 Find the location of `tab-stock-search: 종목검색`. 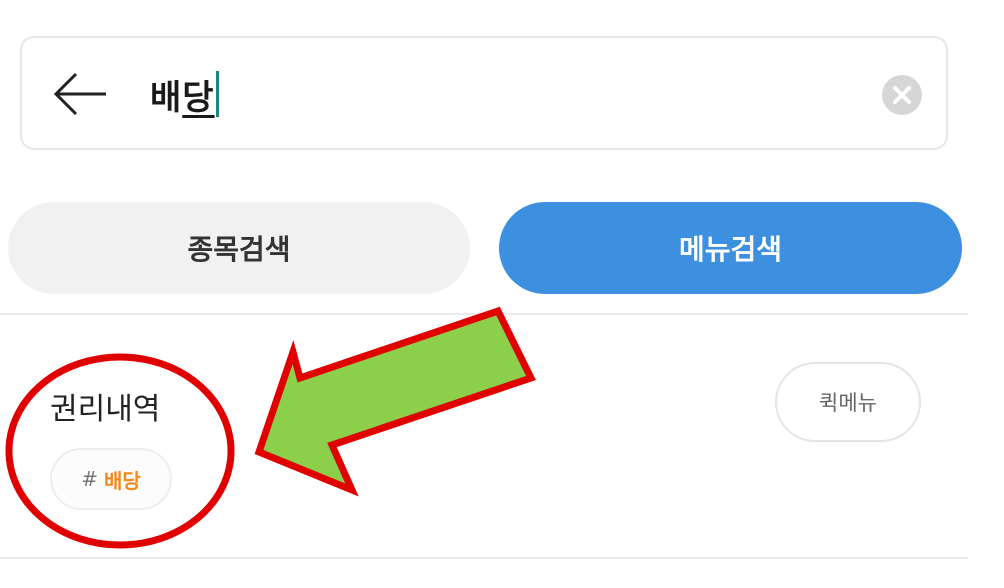

tab-stock-search: 종목검색 is located at coordinates (239, 248).